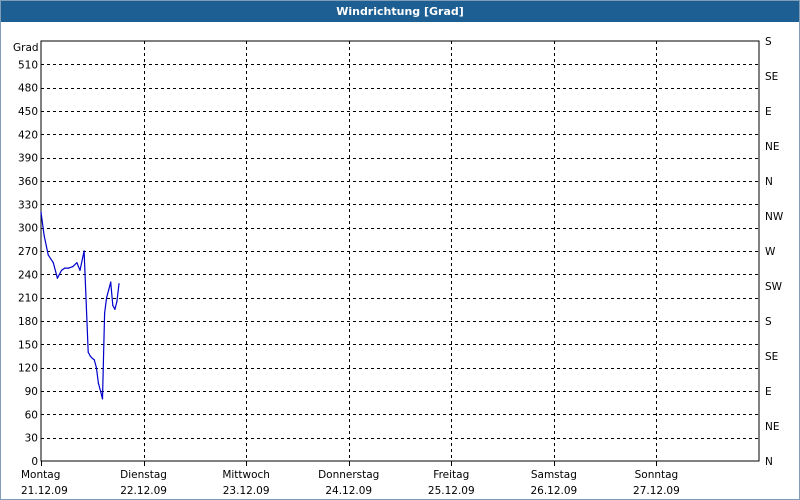 The height and width of the screenshot is (500, 800). I want to click on x-tick-date: 24.12.09, so click(348, 491).